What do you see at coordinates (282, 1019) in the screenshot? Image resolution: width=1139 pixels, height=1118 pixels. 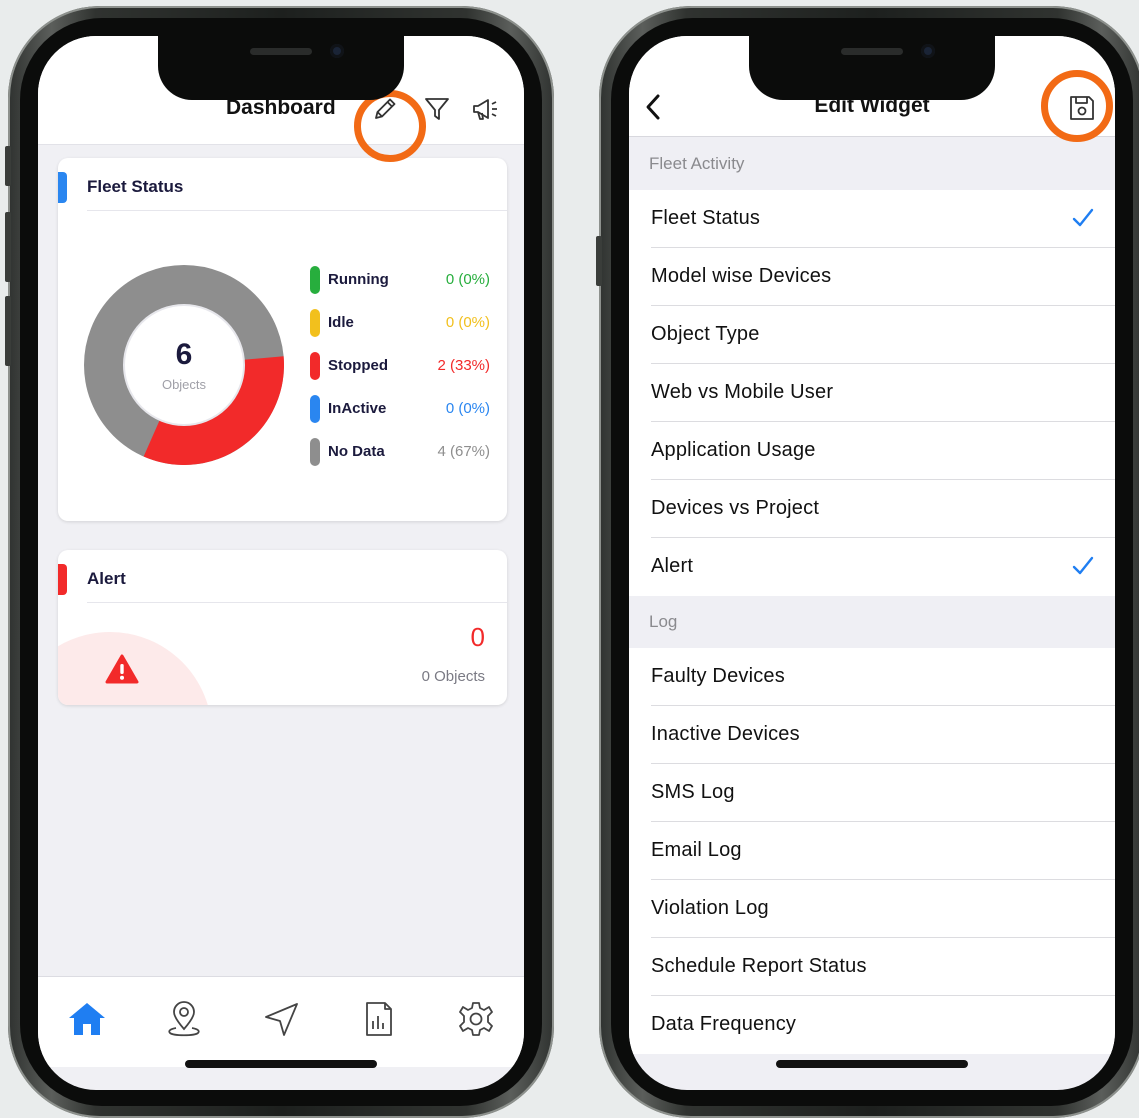 I see `navigation-icon` at bounding box center [282, 1019].